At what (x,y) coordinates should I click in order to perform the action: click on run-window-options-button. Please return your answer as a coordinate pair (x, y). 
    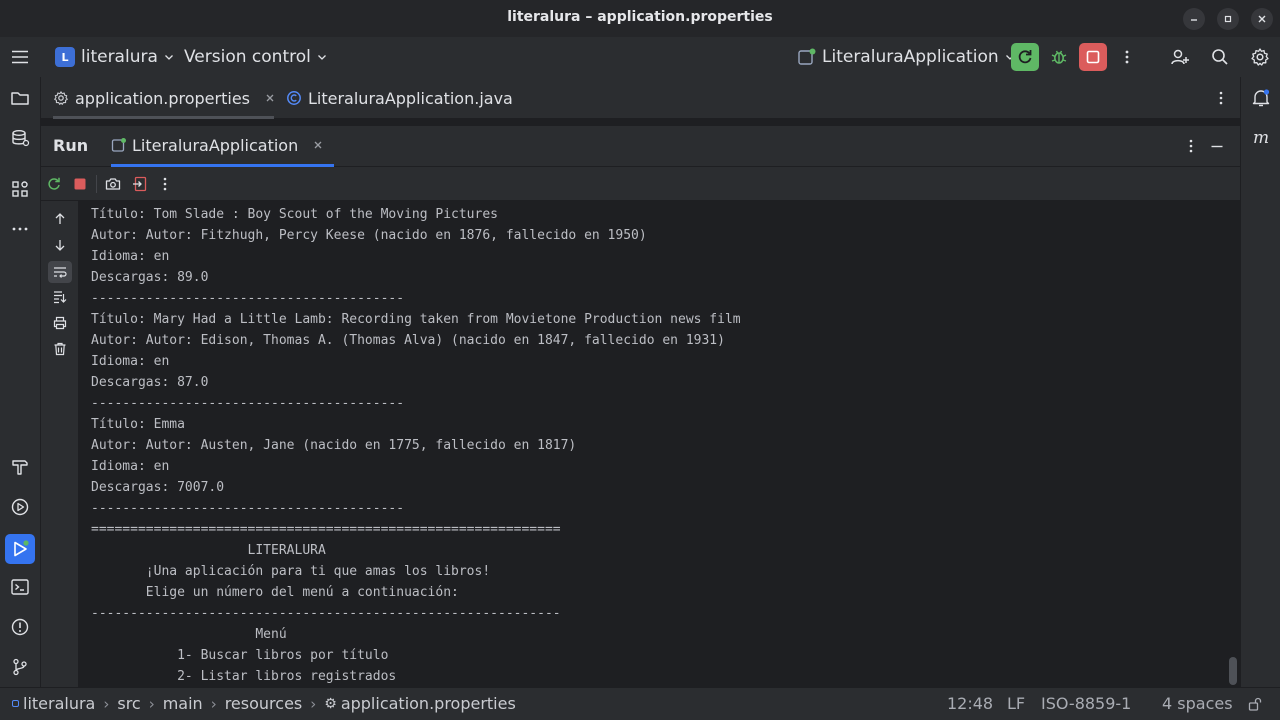
    Looking at the image, I should click on (1191, 146).